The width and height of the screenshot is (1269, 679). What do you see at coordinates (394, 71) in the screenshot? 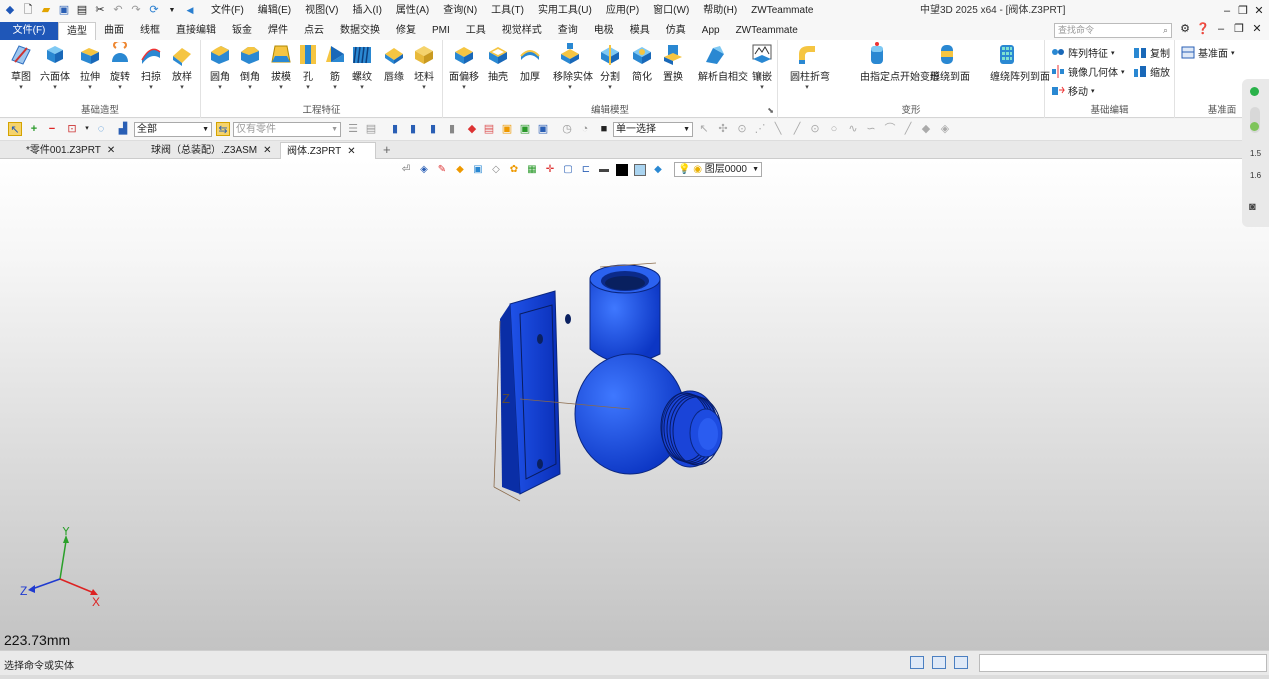
I see `lip-button: 唇缘` at bounding box center [394, 71].